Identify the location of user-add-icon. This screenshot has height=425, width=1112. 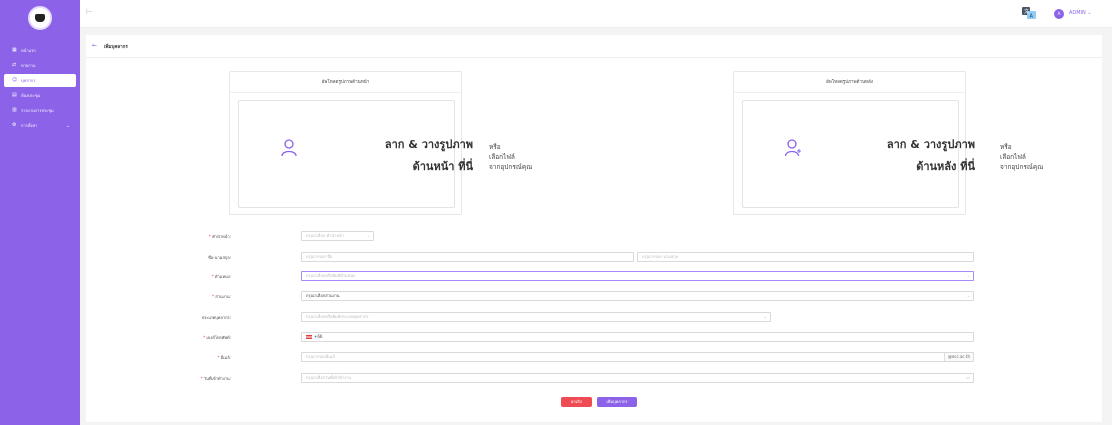
(793, 148).